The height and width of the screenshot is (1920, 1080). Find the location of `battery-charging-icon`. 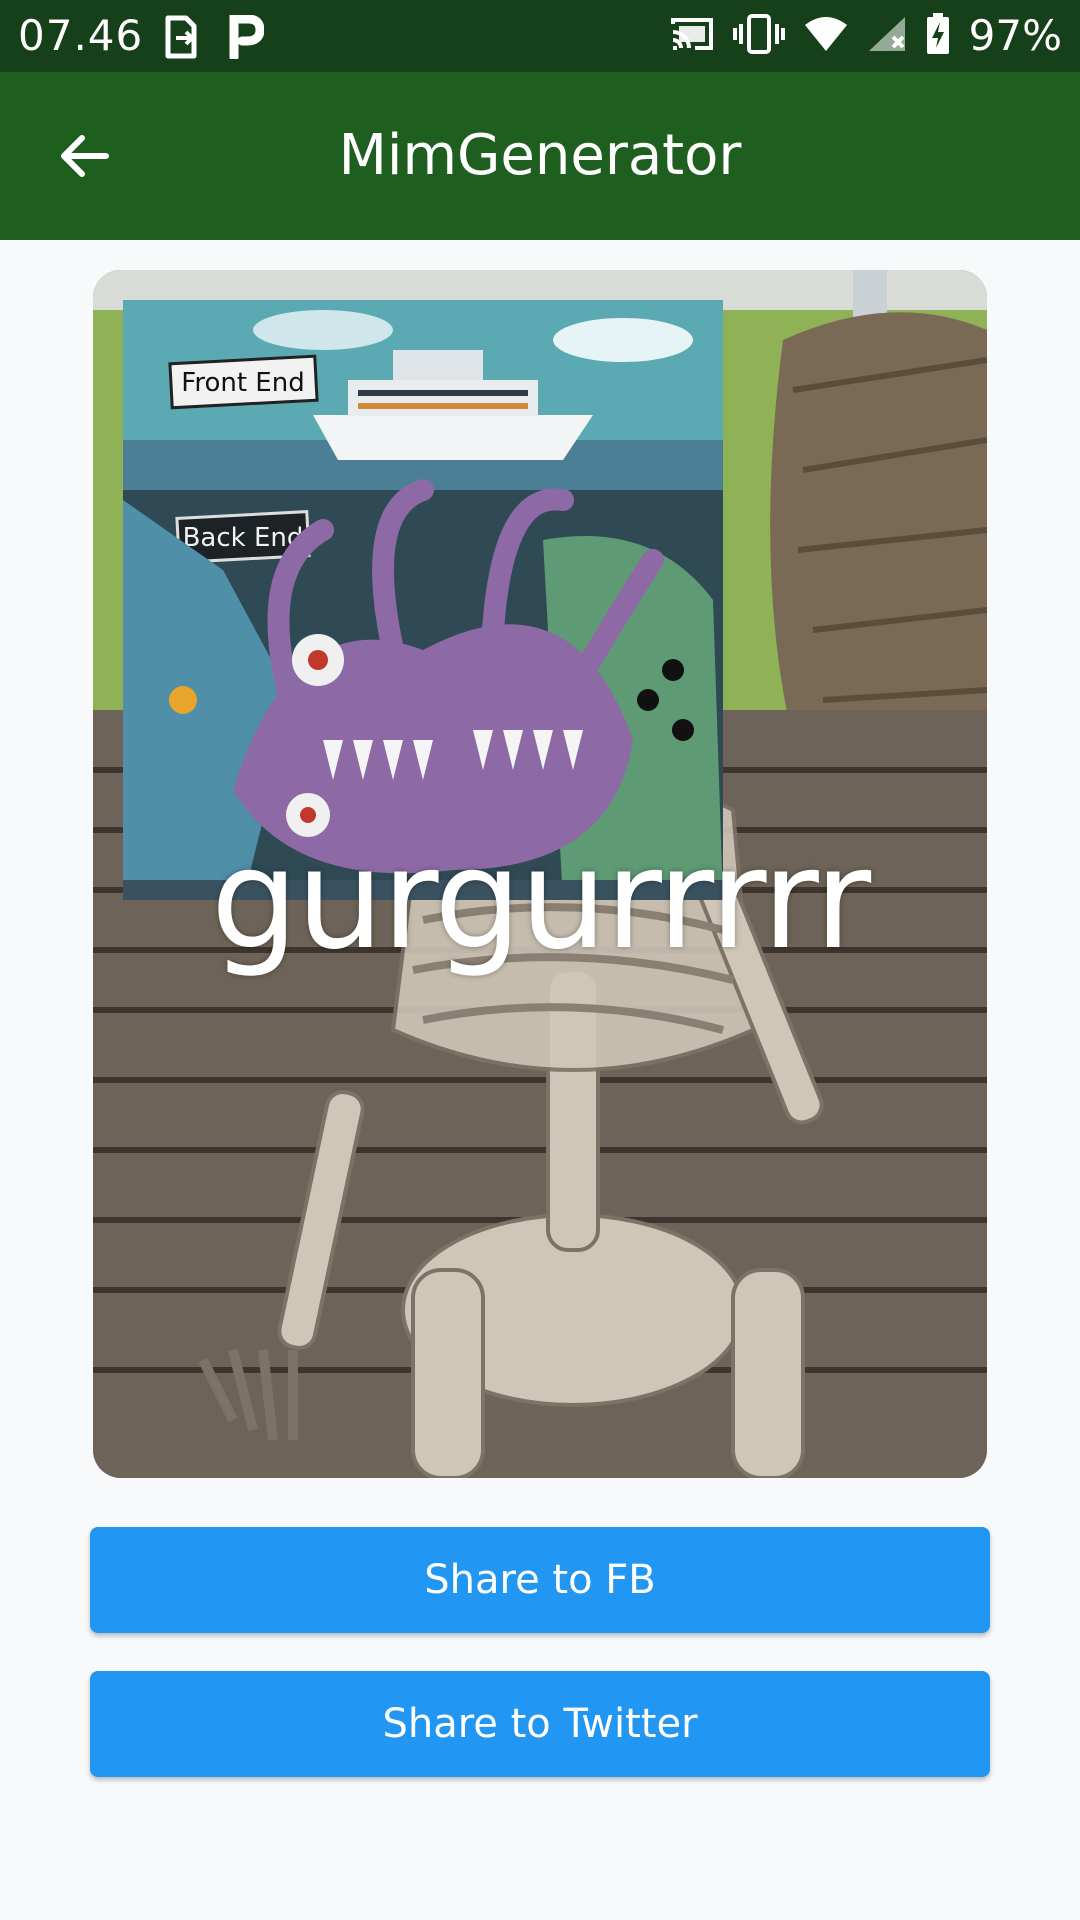

battery-charging-icon is located at coordinates (938, 36).